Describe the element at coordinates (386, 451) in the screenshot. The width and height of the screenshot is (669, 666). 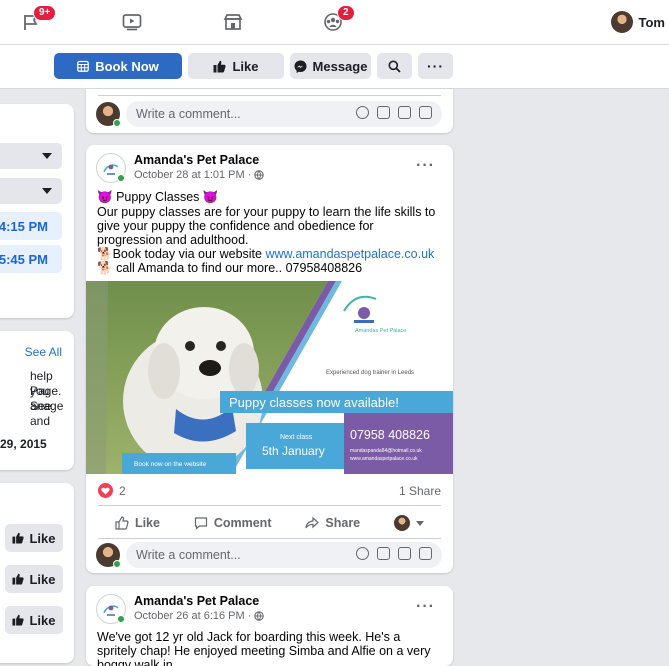
I see `flyer-email: mandaspanda84@hotmail.co.uk` at that location.